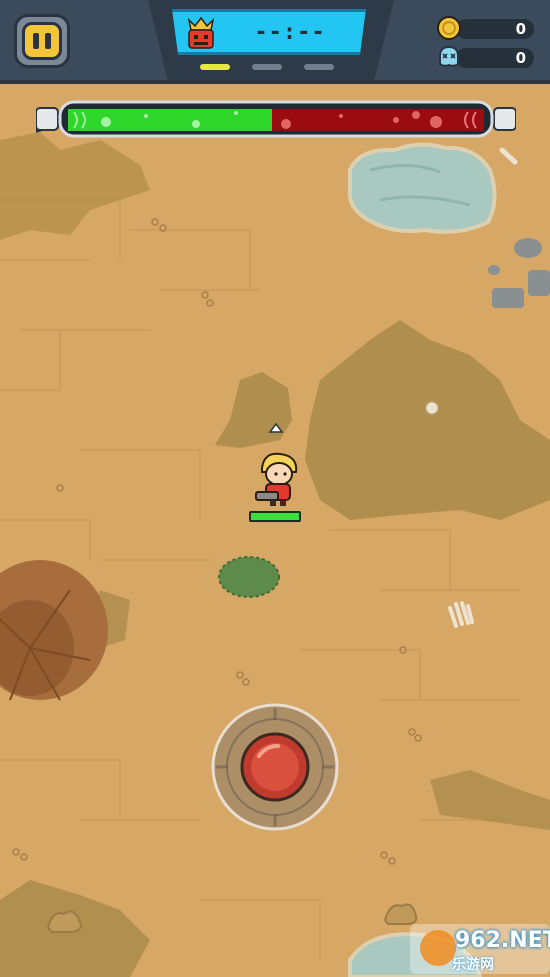 The width and height of the screenshot is (550, 977). Describe the element at coordinates (275, 767) in the screenshot. I see `virtual-joystick` at that location.